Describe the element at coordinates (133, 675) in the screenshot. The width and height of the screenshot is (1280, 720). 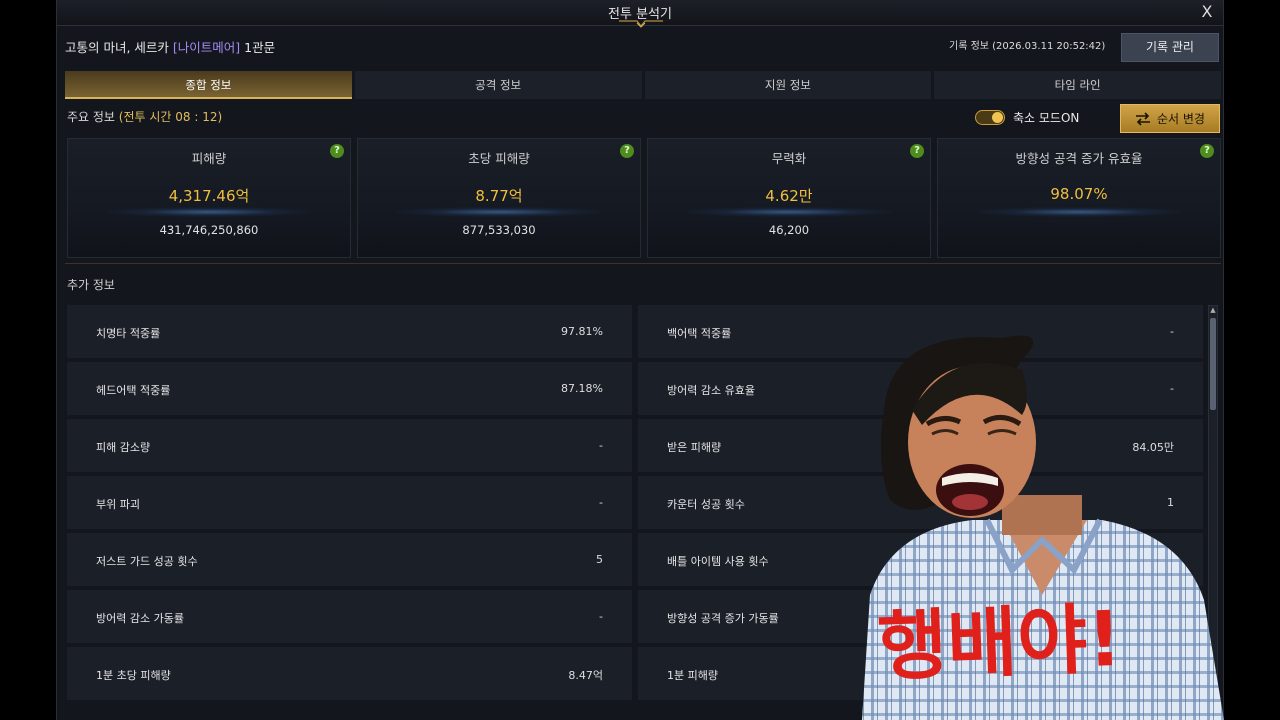
I see `stat-label: 1분 초당 피해량` at that location.